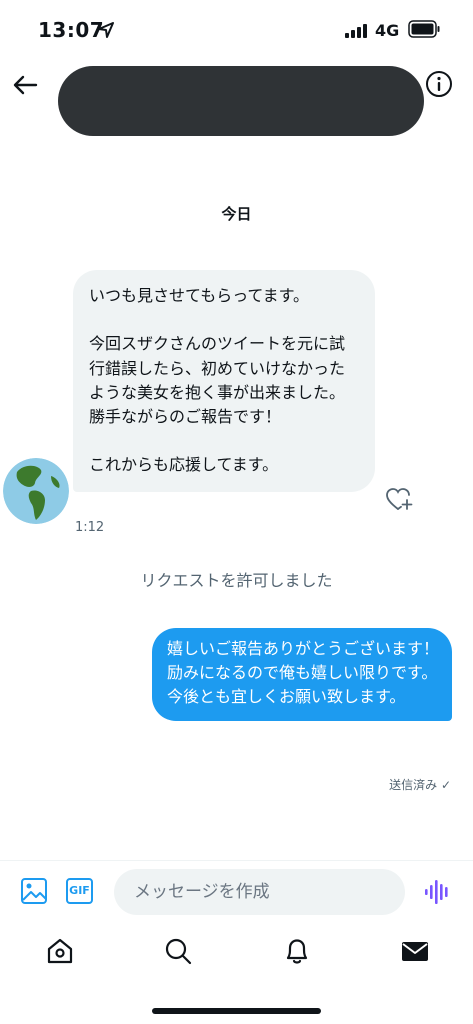  Describe the element at coordinates (415, 951) in the screenshot. I see `mail-icon` at that location.